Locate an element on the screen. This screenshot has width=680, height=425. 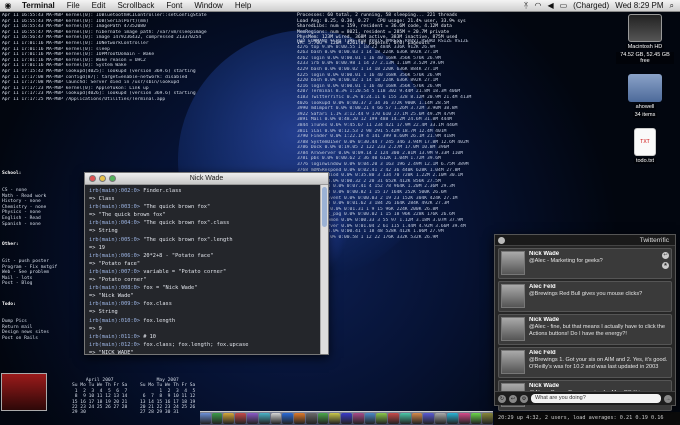
post-icon: → is located at coordinates (668, 398).